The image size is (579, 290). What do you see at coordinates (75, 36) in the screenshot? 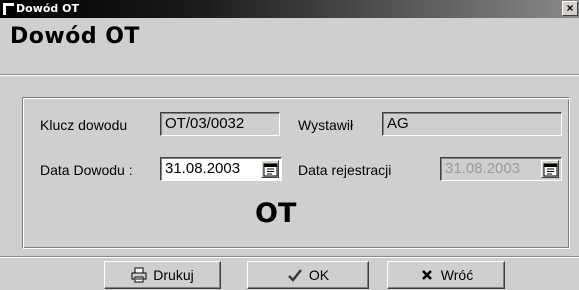
I see `page-title: Dowód OT` at bounding box center [75, 36].